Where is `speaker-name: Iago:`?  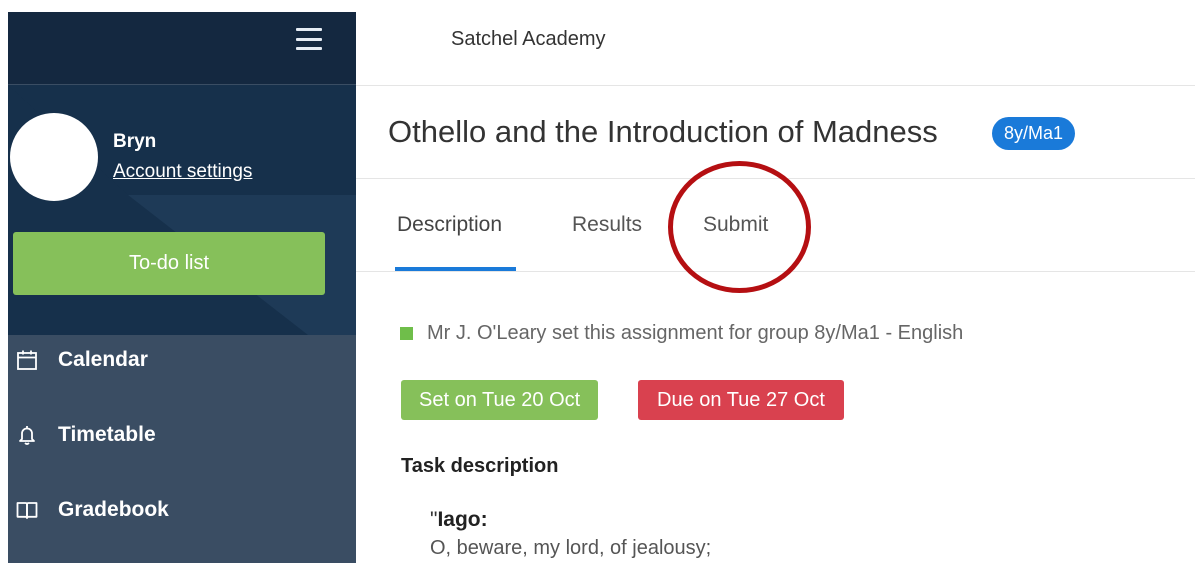
speaker-name: Iago: is located at coordinates (462, 519).